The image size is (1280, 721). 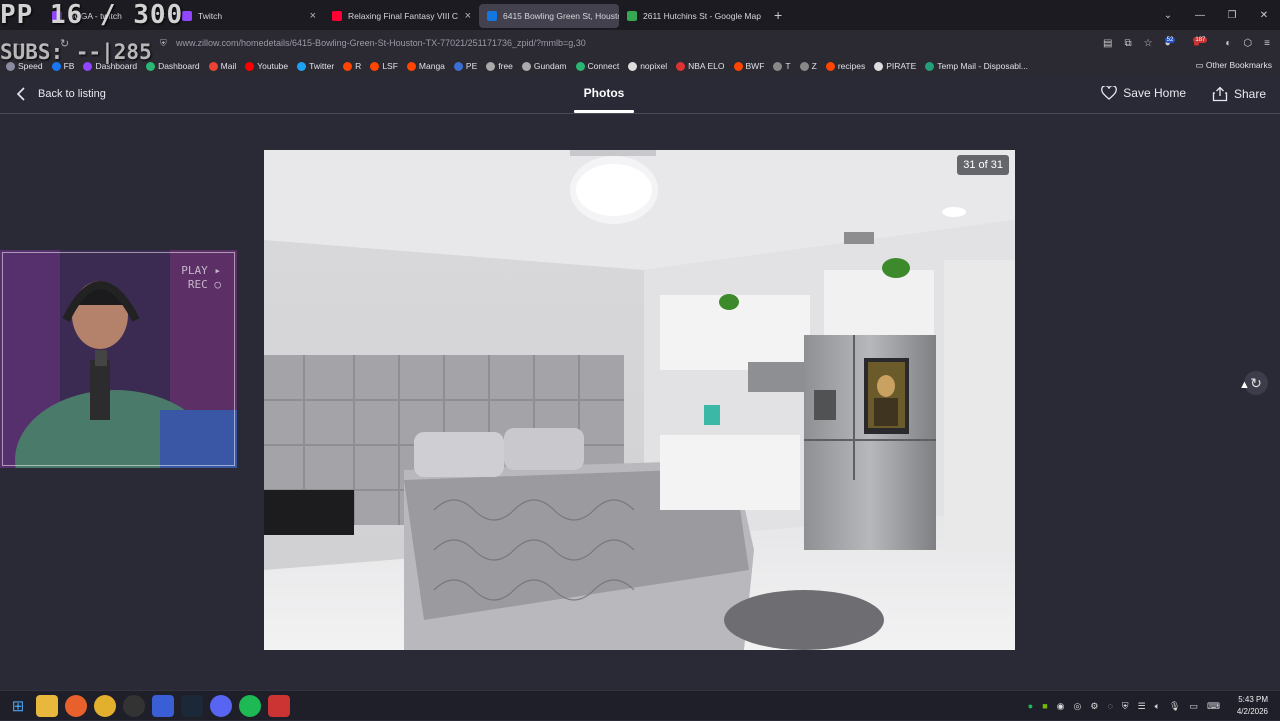 I want to click on bookmark-label: Twitter, so click(x=321, y=66).